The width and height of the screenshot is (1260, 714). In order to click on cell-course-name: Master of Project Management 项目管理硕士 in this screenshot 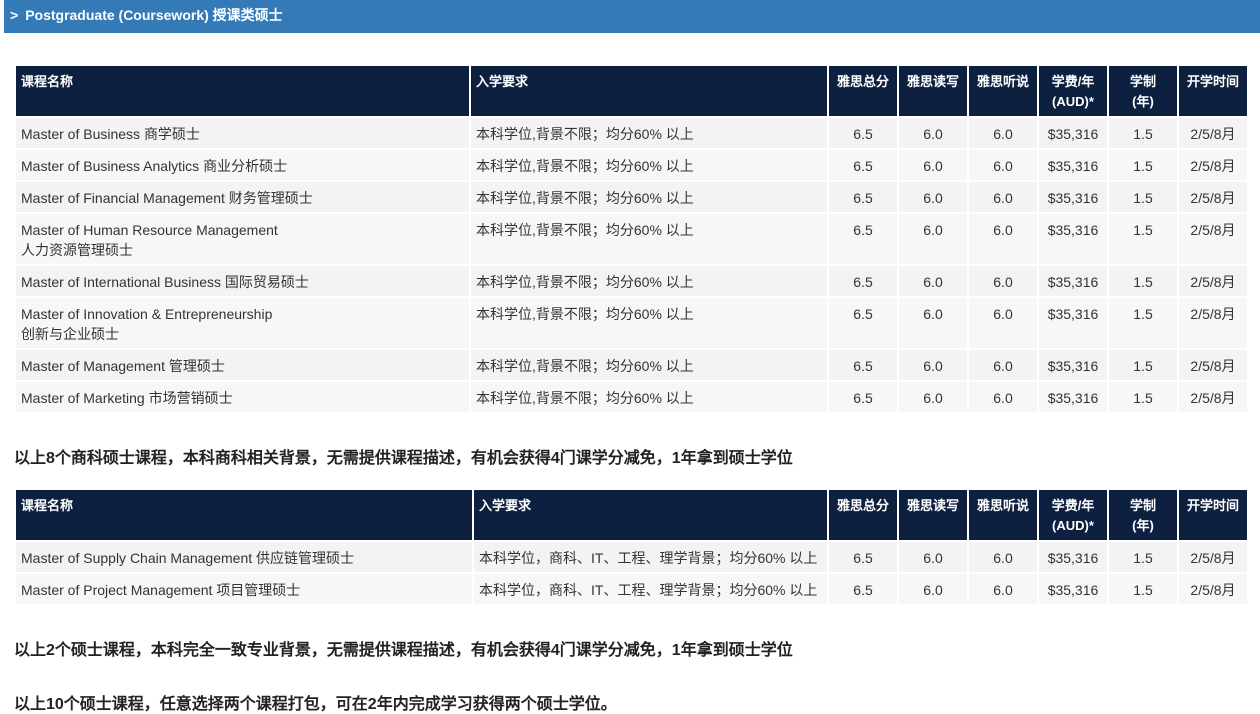, I will do `click(244, 589)`.